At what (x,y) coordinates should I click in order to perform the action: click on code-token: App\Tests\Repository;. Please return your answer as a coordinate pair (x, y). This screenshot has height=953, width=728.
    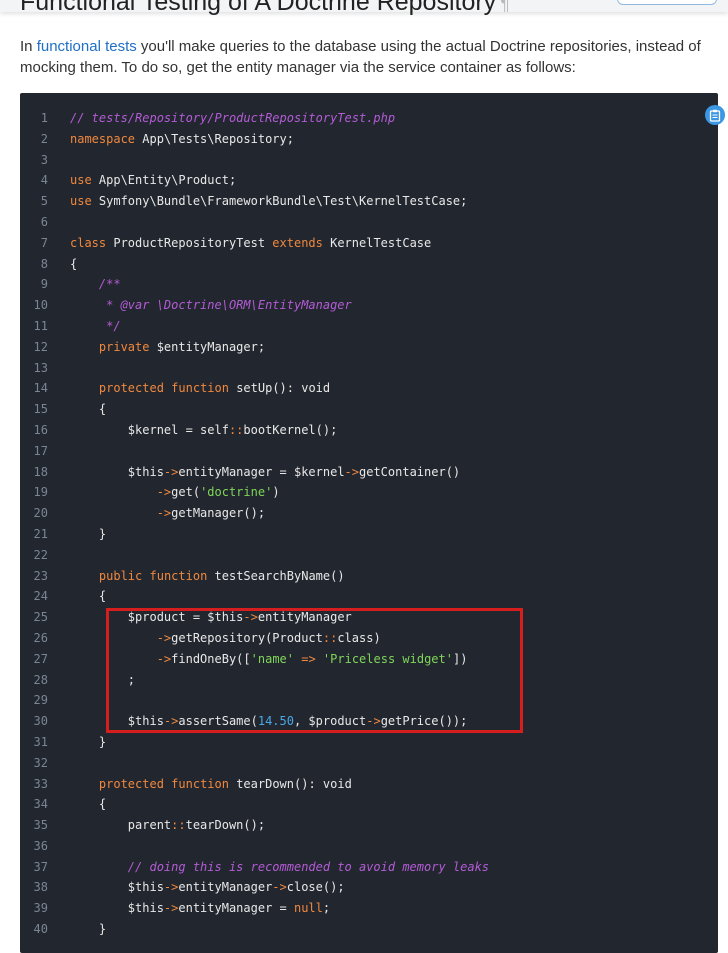
    Looking at the image, I should click on (214, 138).